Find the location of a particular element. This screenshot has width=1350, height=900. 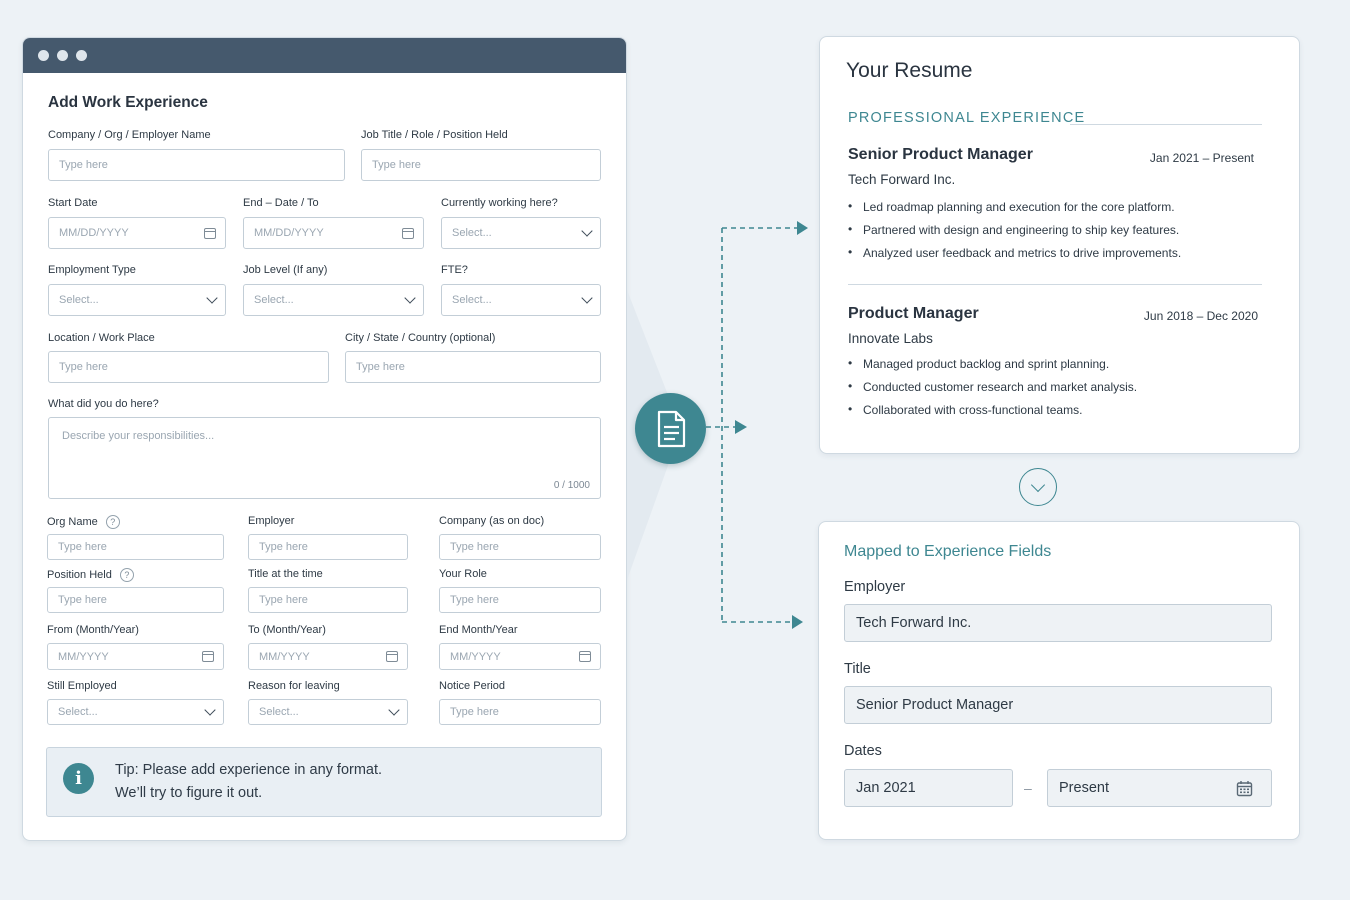

window-dot-maximize is located at coordinates (81, 55).